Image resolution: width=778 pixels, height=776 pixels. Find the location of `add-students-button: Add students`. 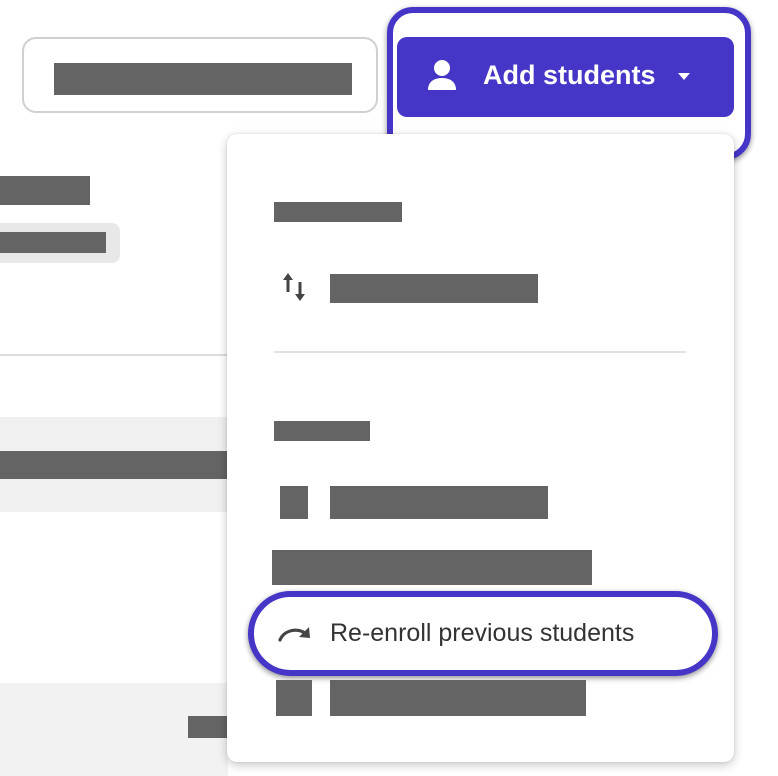

add-students-button: Add students is located at coordinates (565, 77).